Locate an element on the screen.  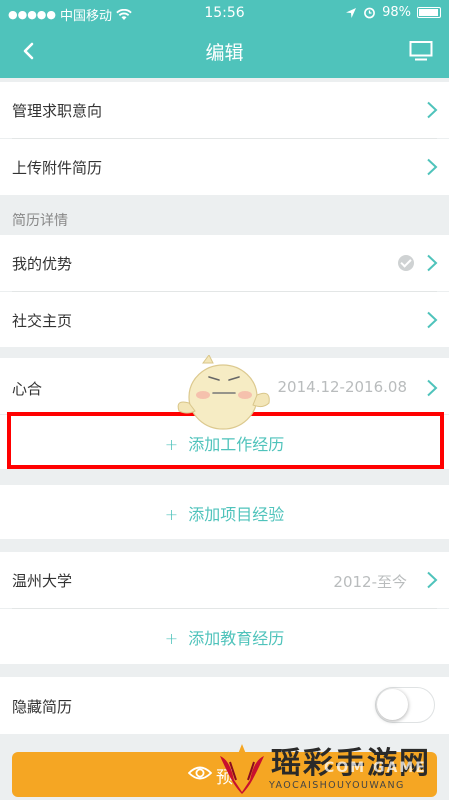
my-strengths-label: 我的优势 is located at coordinates (42, 264).